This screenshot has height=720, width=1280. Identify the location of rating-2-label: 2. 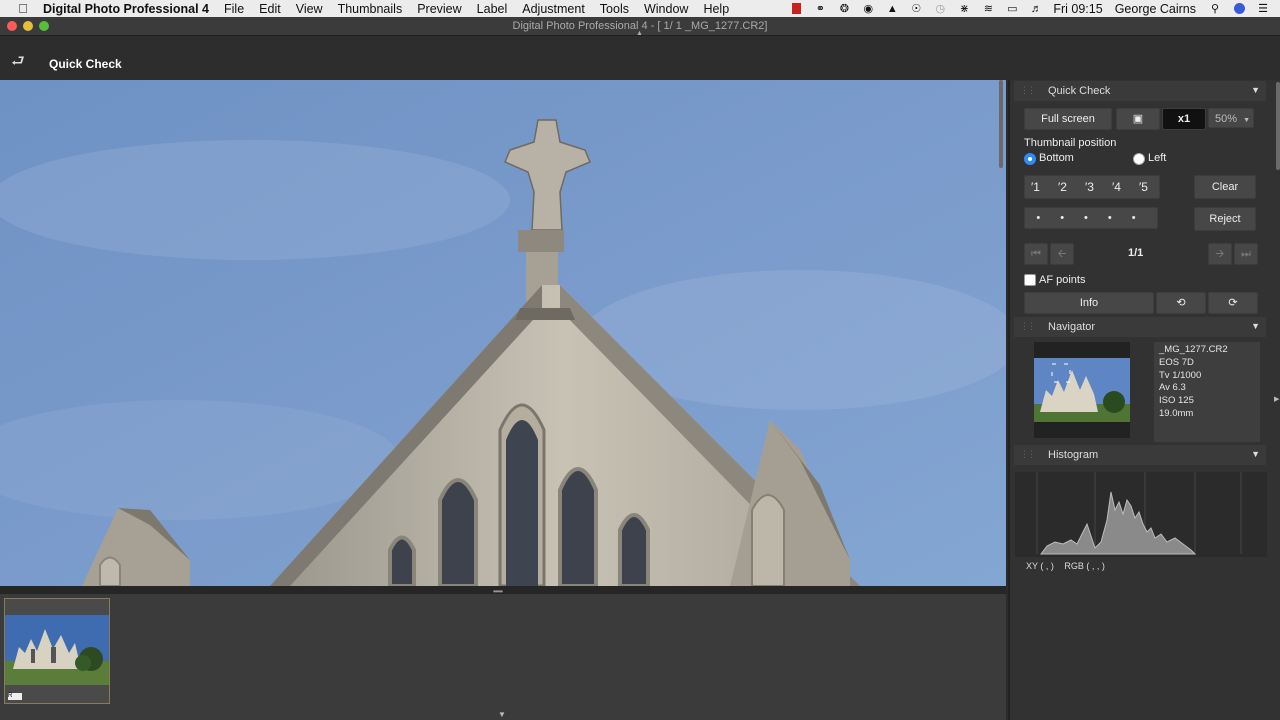
(1063, 187).